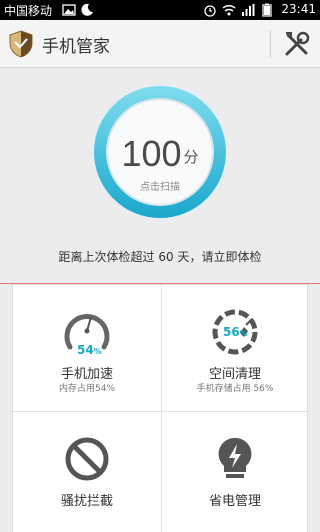 Image resolution: width=320 pixels, height=532 pixels. I want to click on appbar-divider, so click(270, 44).